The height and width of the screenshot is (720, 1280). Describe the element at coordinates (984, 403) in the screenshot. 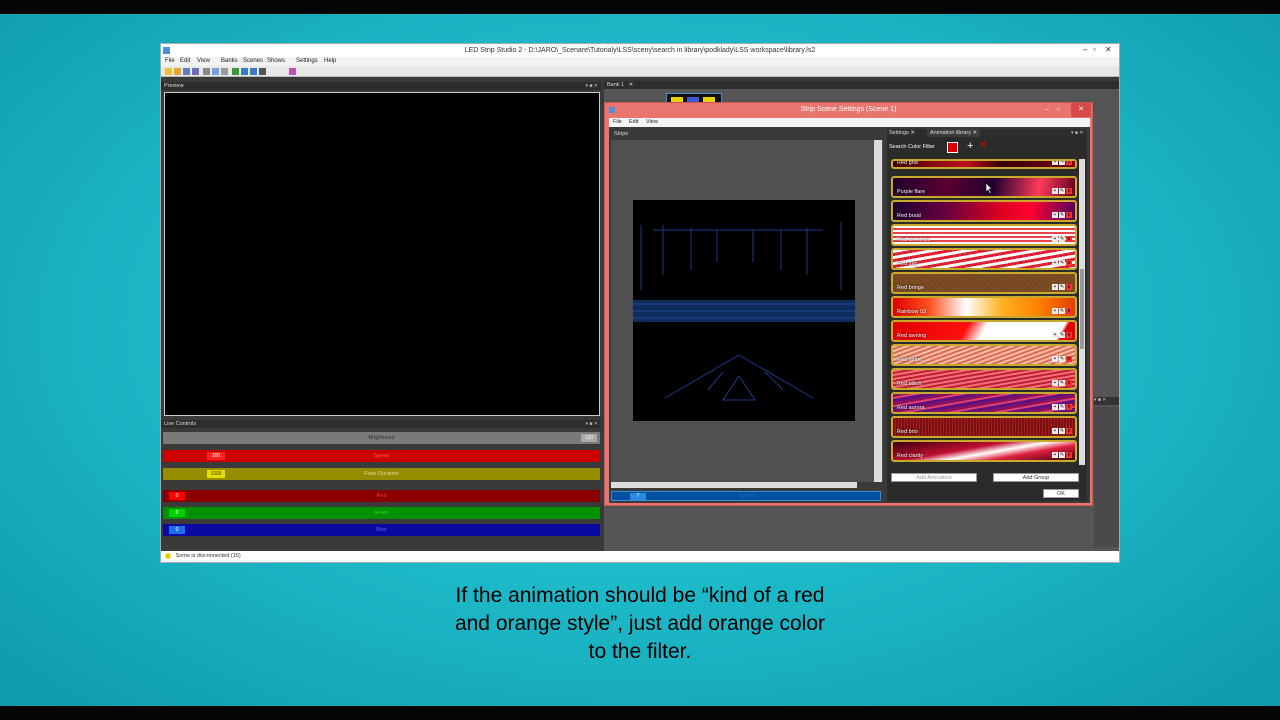

I see `animation-item: Red aurora + ✎ x` at that location.